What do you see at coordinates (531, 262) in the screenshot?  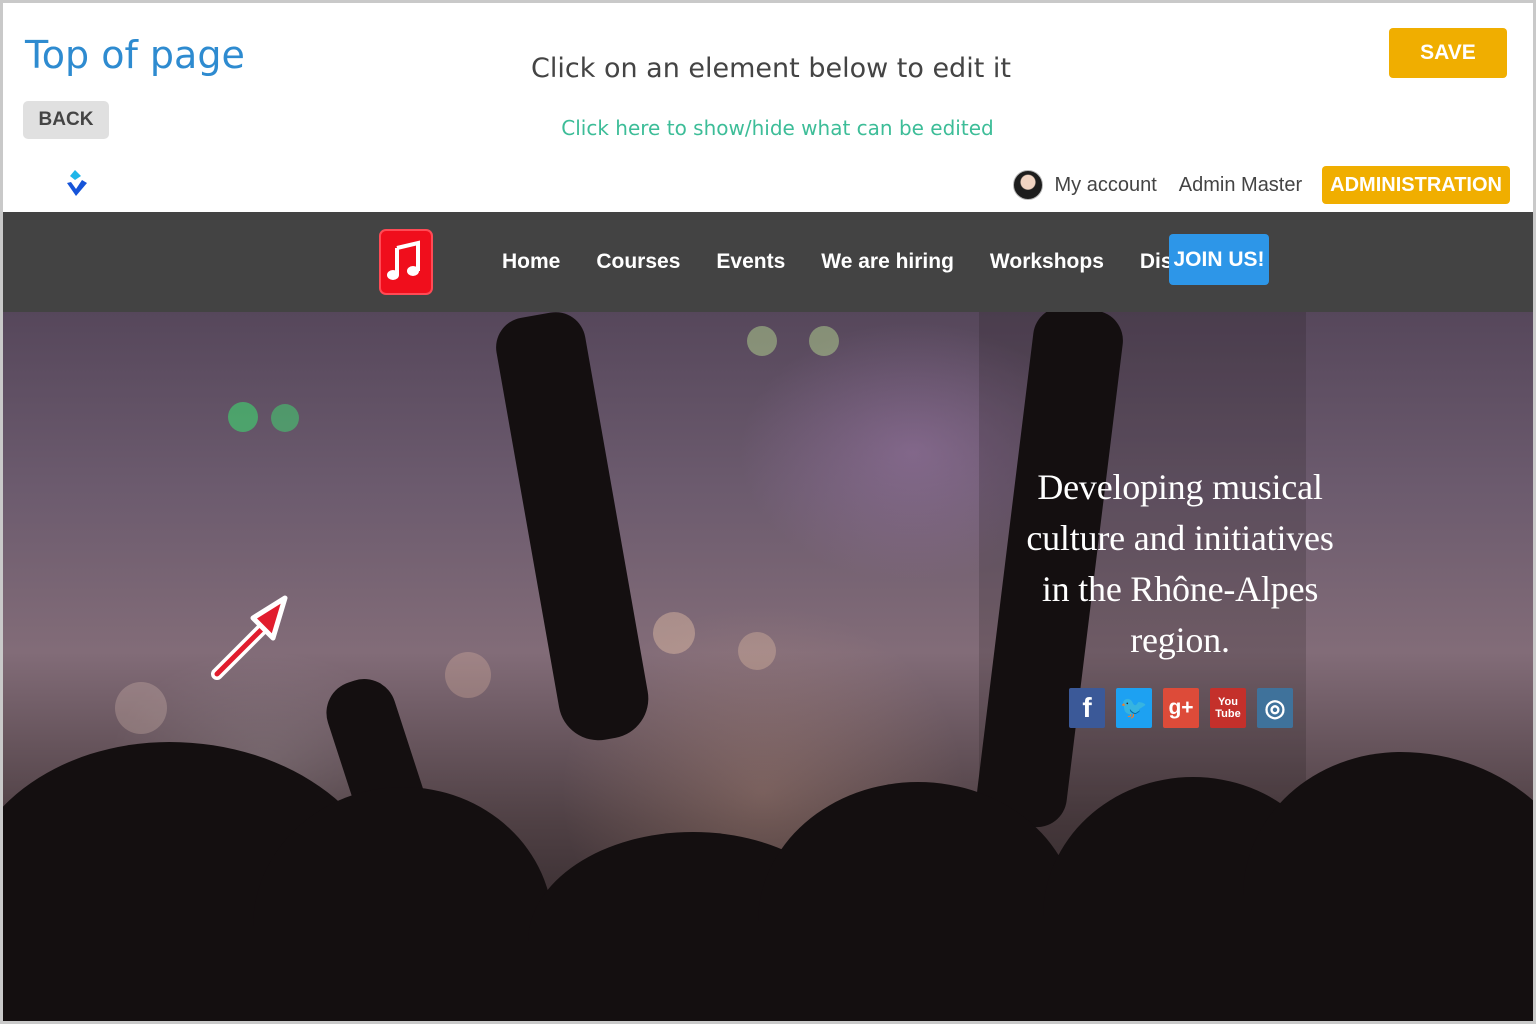 I see `nav-item-home: Home` at bounding box center [531, 262].